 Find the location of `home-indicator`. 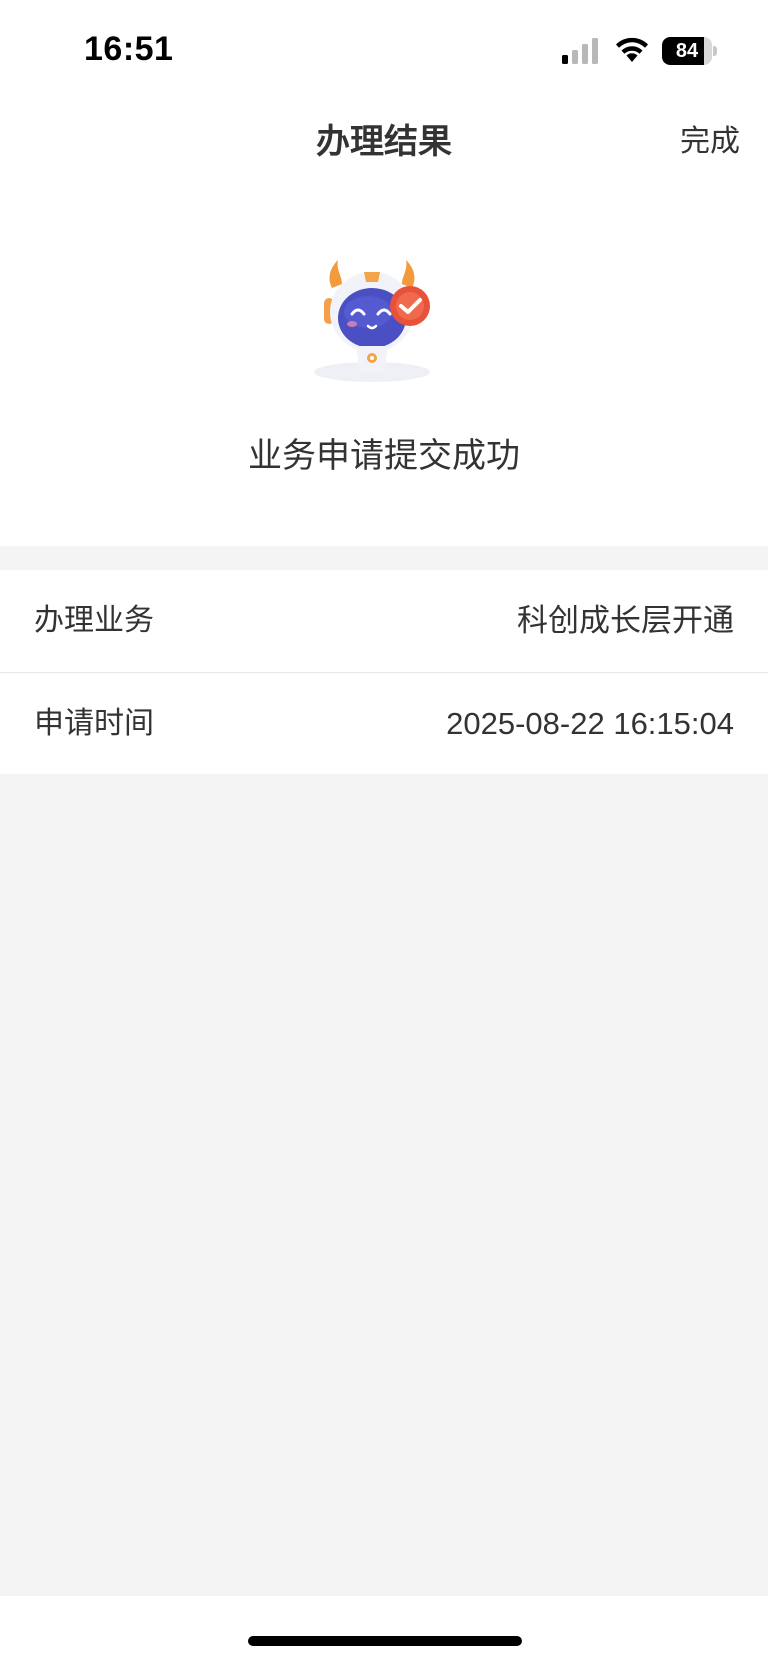

home-indicator is located at coordinates (385, 1641).